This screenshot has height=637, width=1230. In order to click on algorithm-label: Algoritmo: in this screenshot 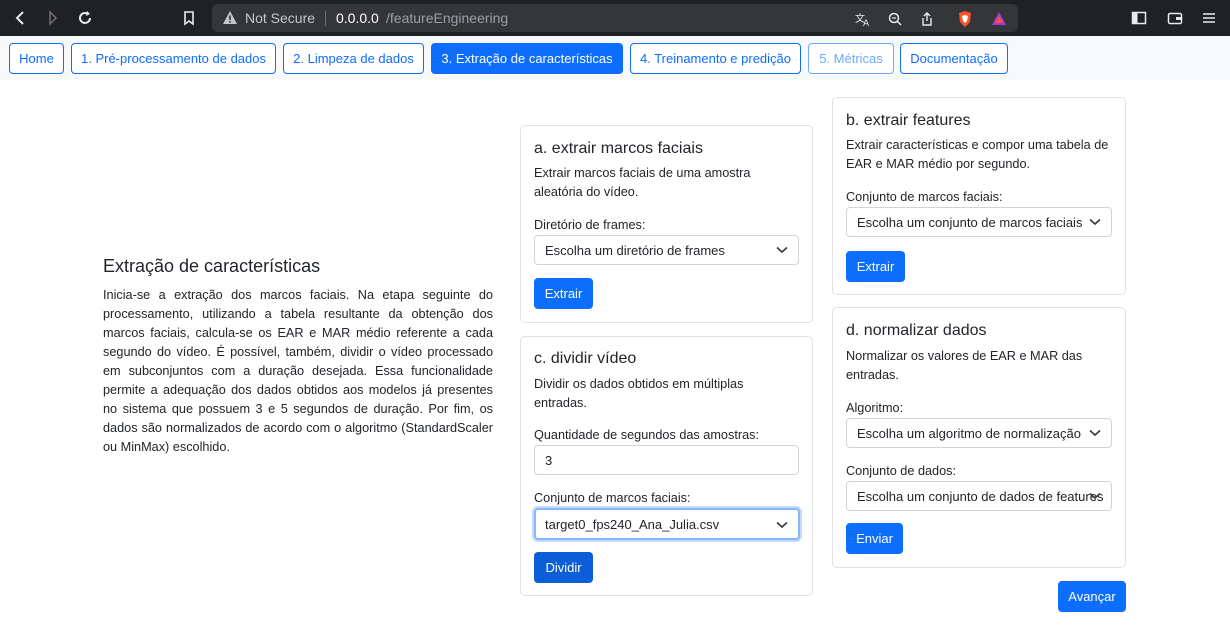, I will do `click(875, 408)`.